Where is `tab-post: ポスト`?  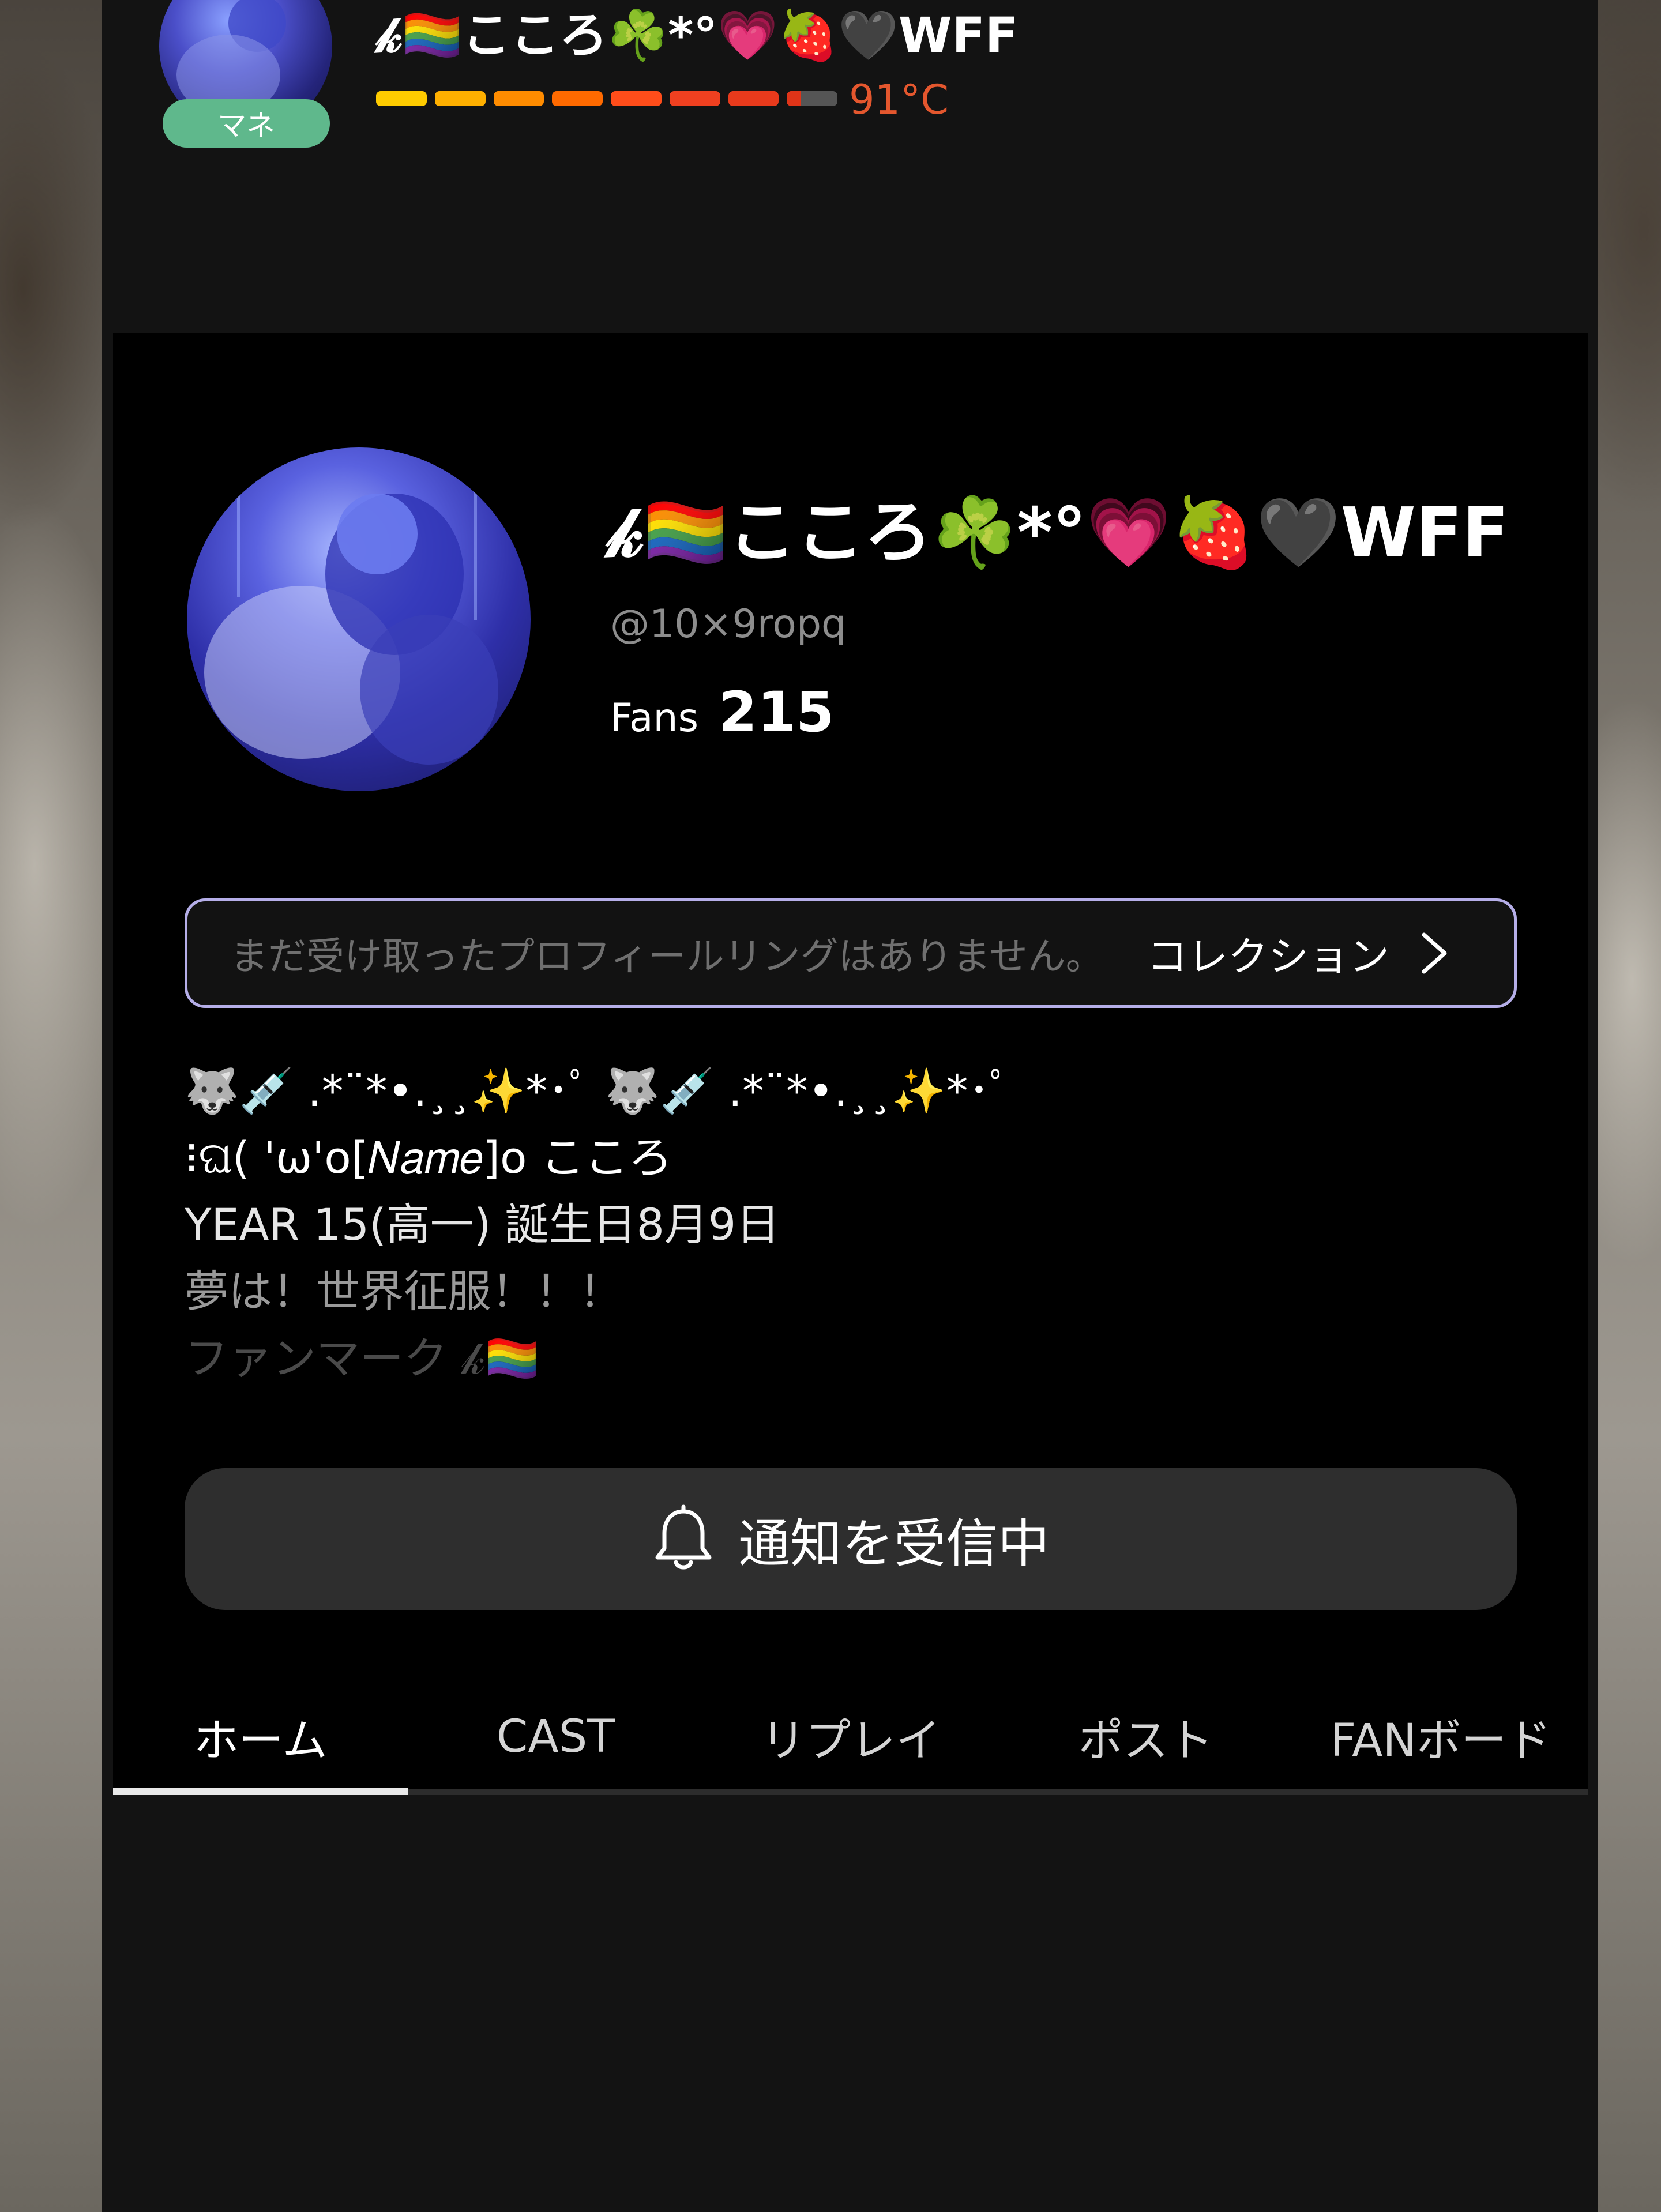
tab-post: ポスト is located at coordinates (1146, 1737).